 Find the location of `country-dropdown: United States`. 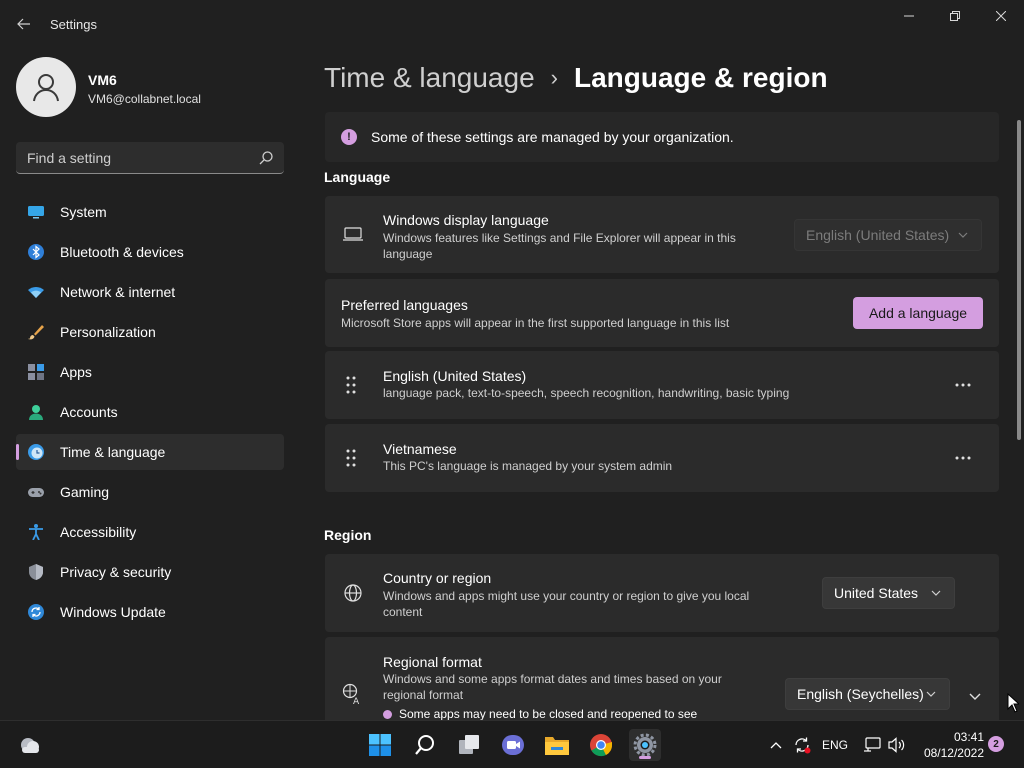

country-dropdown: United States is located at coordinates (888, 593).